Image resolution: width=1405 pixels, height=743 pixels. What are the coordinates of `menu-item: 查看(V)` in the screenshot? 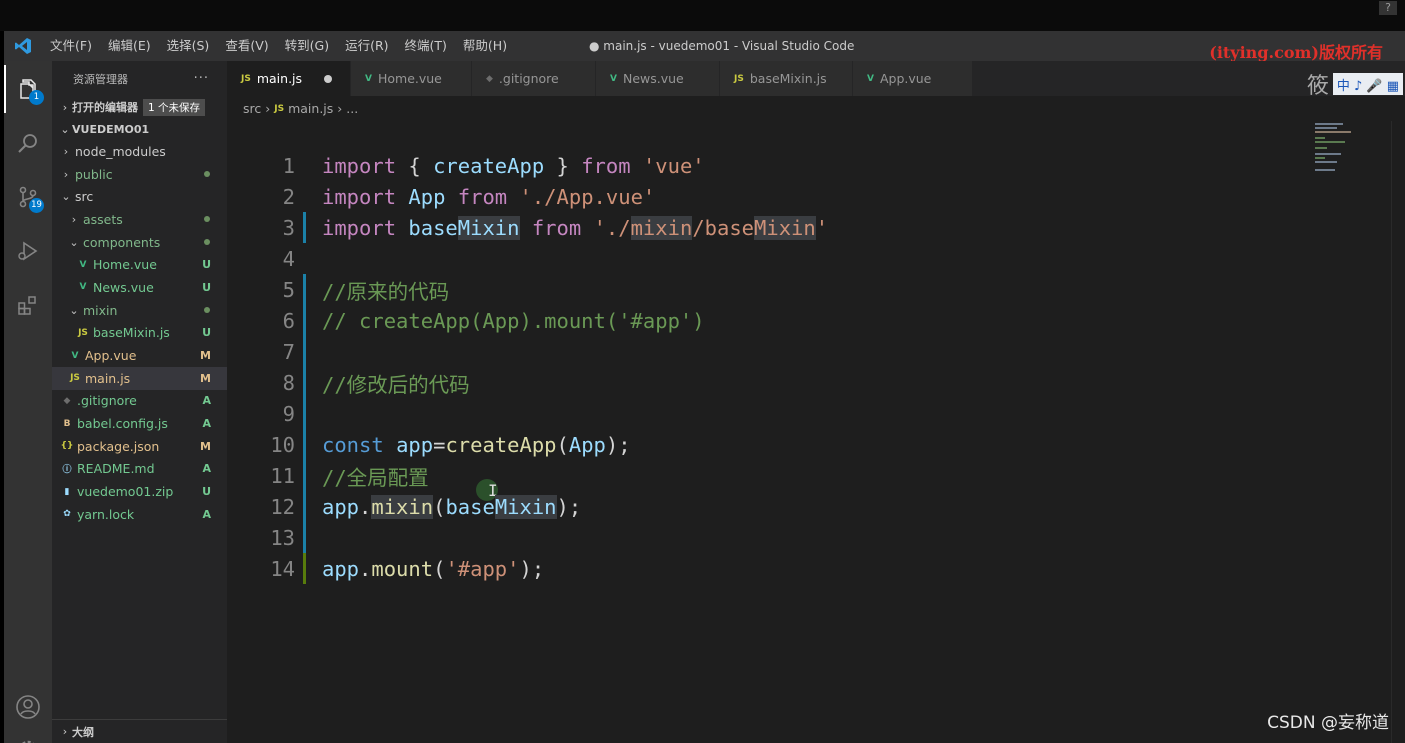 It's located at (246, 46).